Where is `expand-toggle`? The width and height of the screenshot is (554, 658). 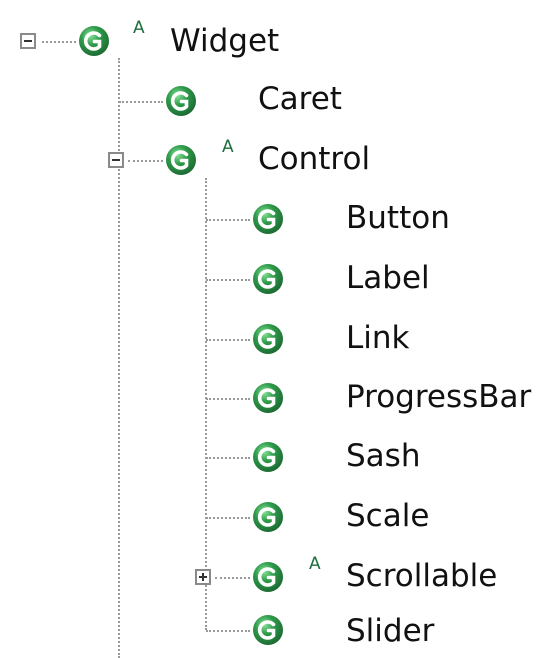 expand-toggle is located at coordinates (203, 577).